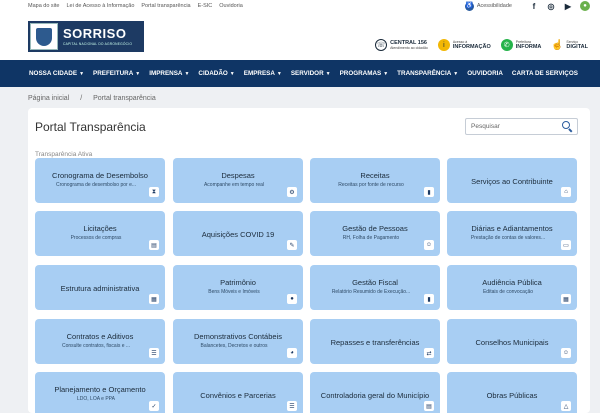  What do you see at coordinates (238, 282) in the screenshot?
I see `tile-title: Patrimônio` at bounding box center [238, 282].